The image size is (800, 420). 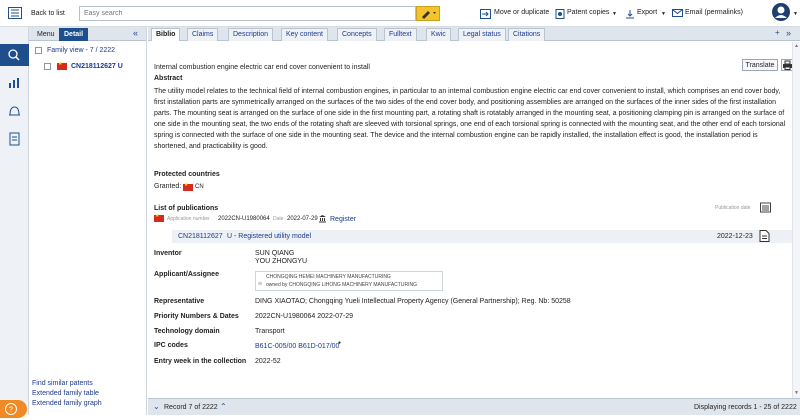 I want to click on tab-key-content: Key content, so click(x=304, y=34).